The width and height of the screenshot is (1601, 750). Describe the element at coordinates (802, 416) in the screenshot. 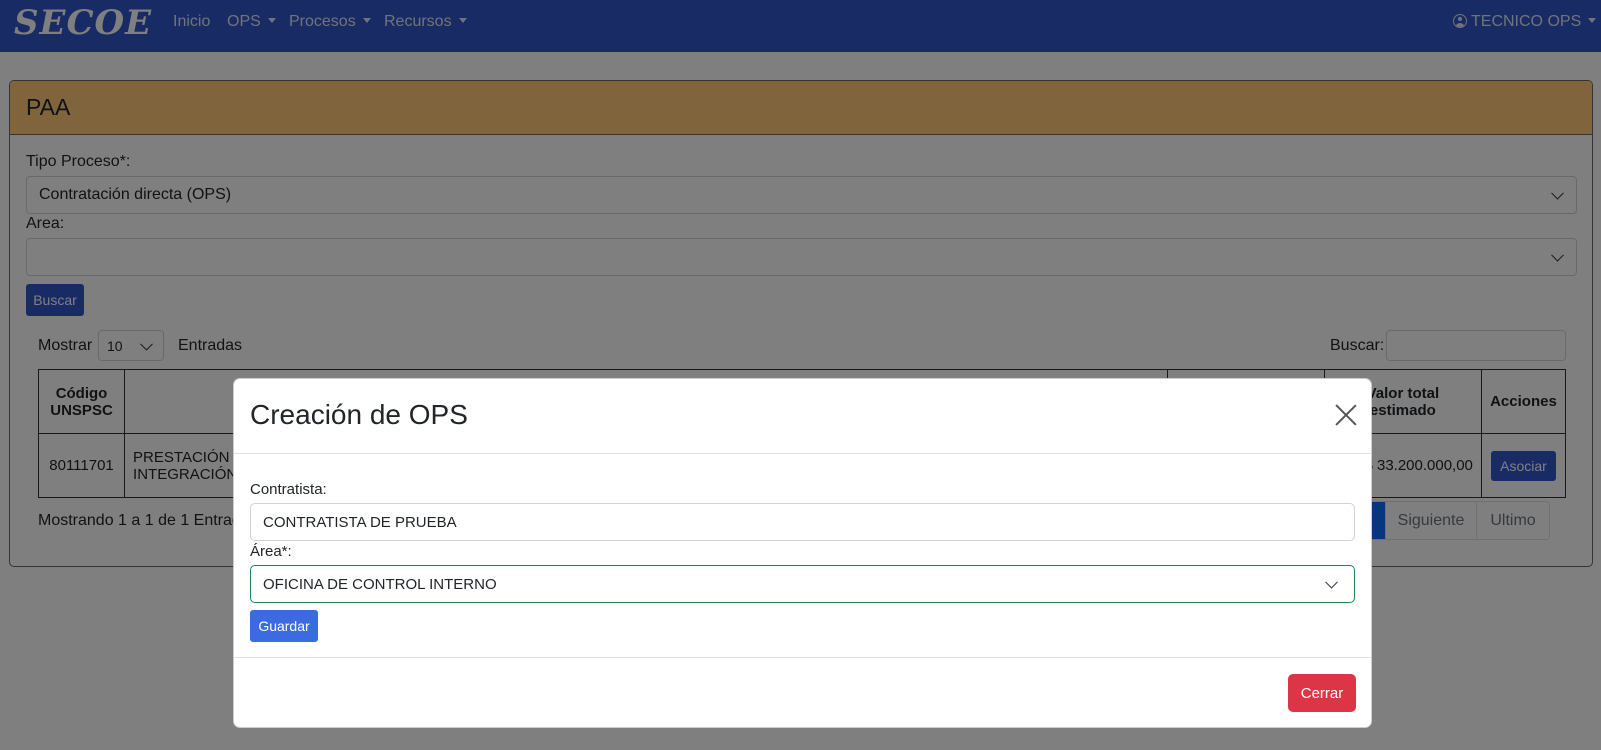

I see `modal-header: Creación de OPS` at that location.